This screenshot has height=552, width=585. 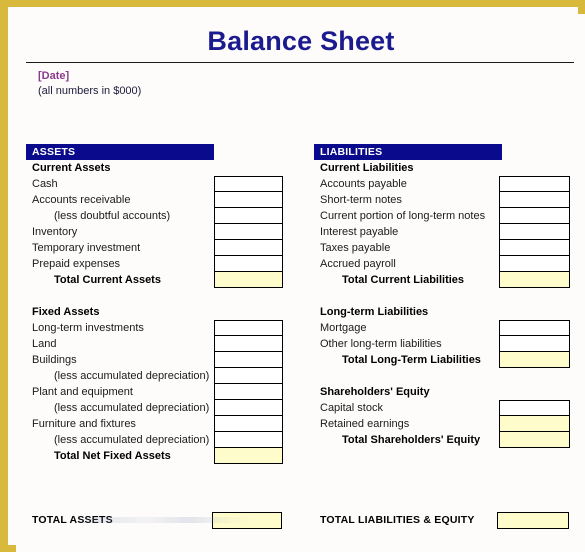 I want to click on ledger-row-label: Cash, so click(x=45, y=184).